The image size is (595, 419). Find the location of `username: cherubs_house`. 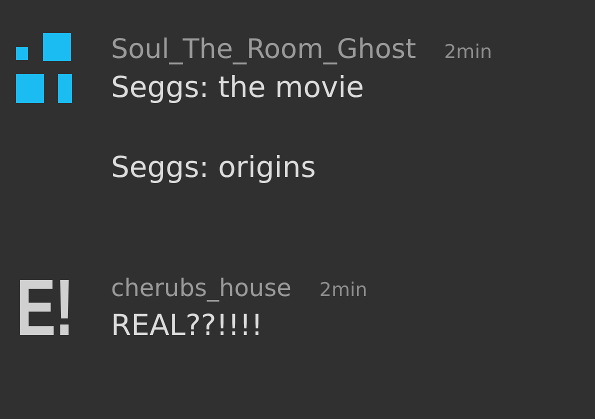

username: cherubs_house is located at coordinates (201, 288).